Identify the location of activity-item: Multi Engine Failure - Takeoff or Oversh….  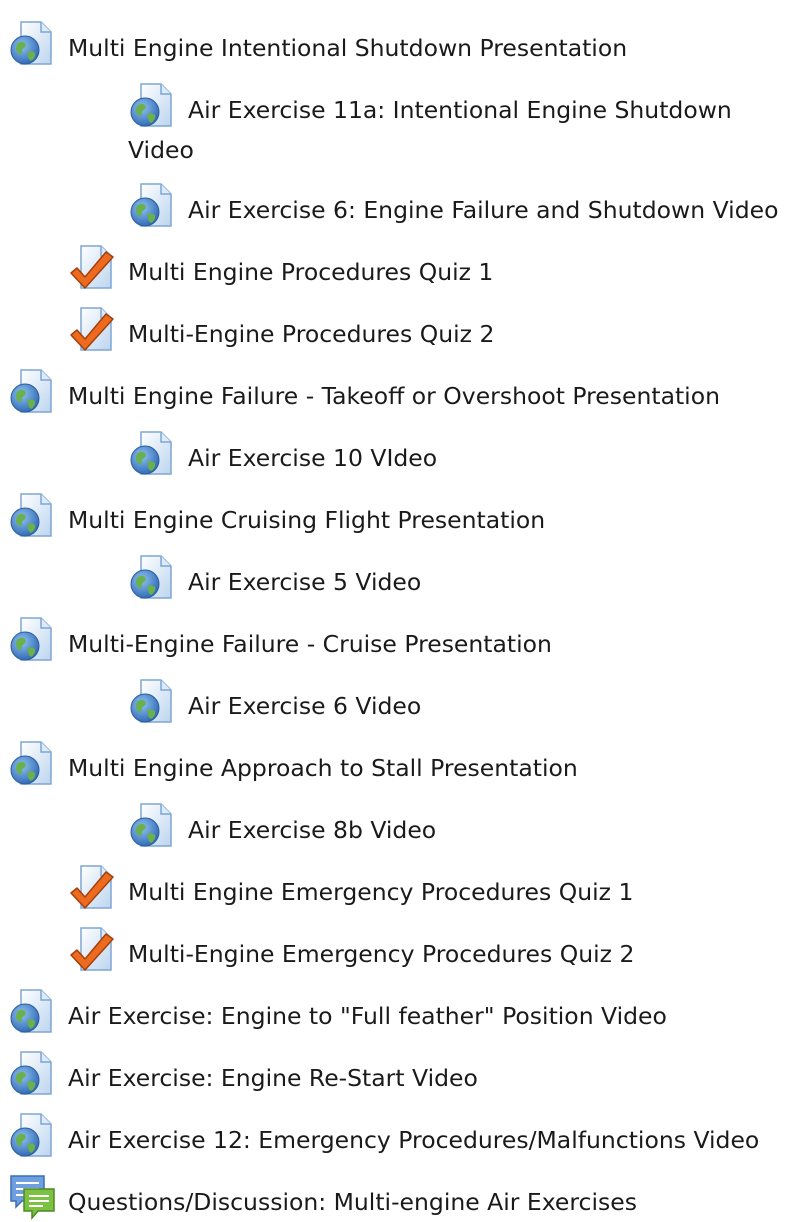
(364, 391).